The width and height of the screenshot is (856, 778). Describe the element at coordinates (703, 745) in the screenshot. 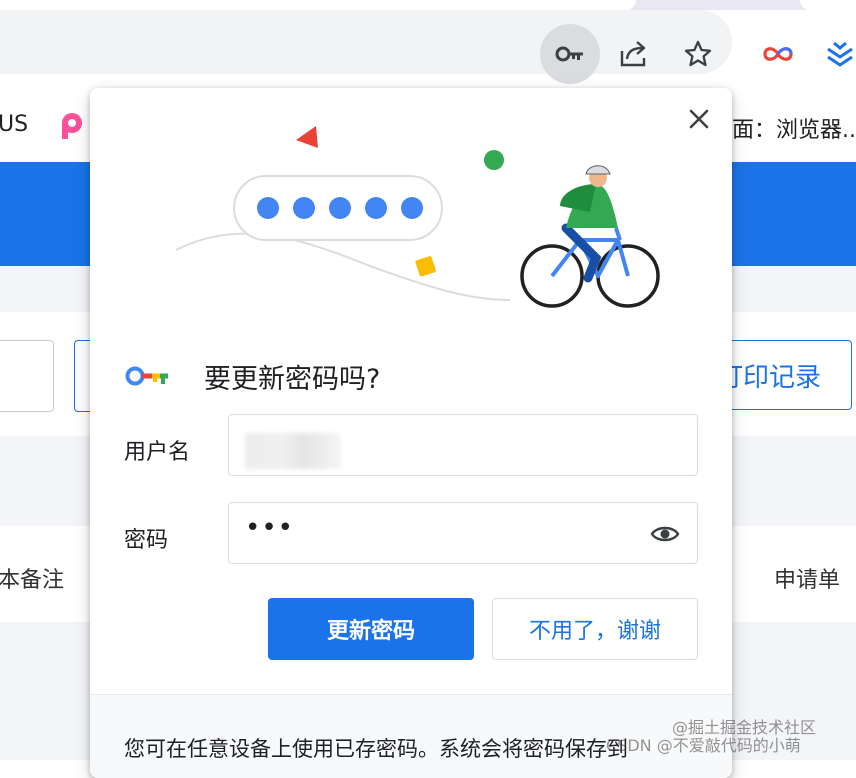

I see `watermark-line-2: CSDN @不爱敲代码的小萌` at that location.